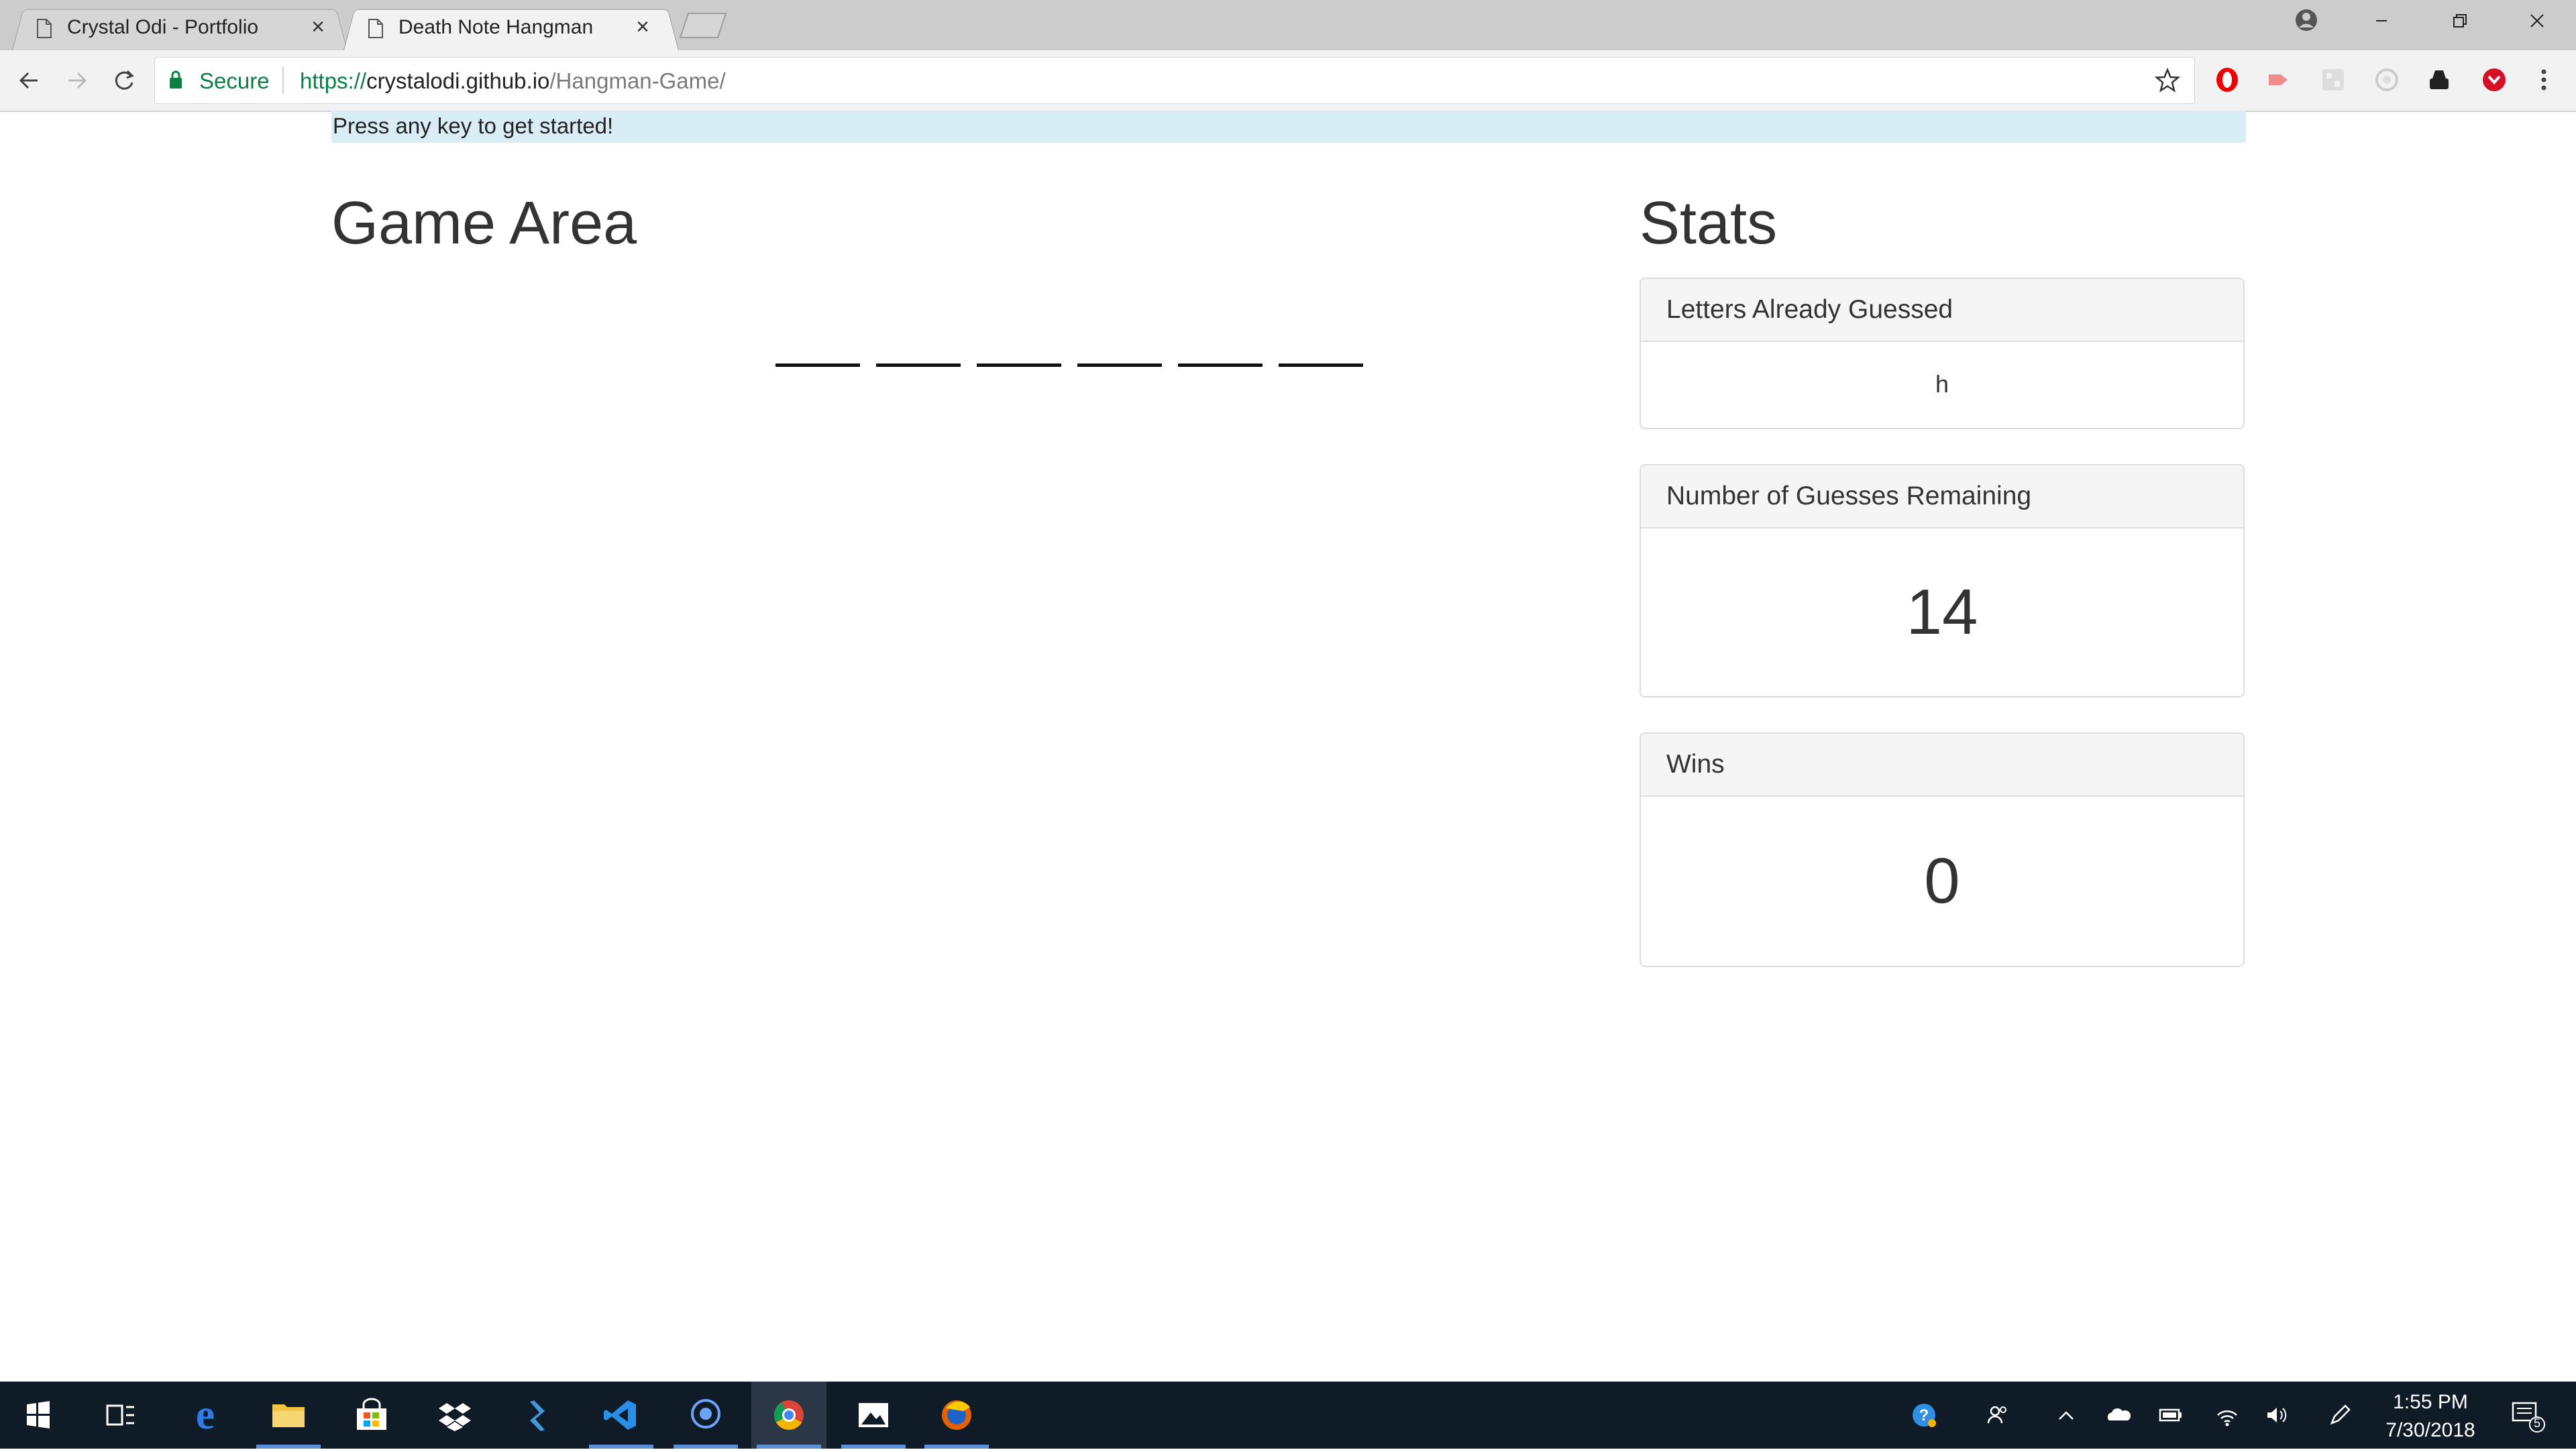  What do you see at coordinates (2381, 21) in the screenshot?
I see `minimize-icon` at bounding box center [2381, 21].